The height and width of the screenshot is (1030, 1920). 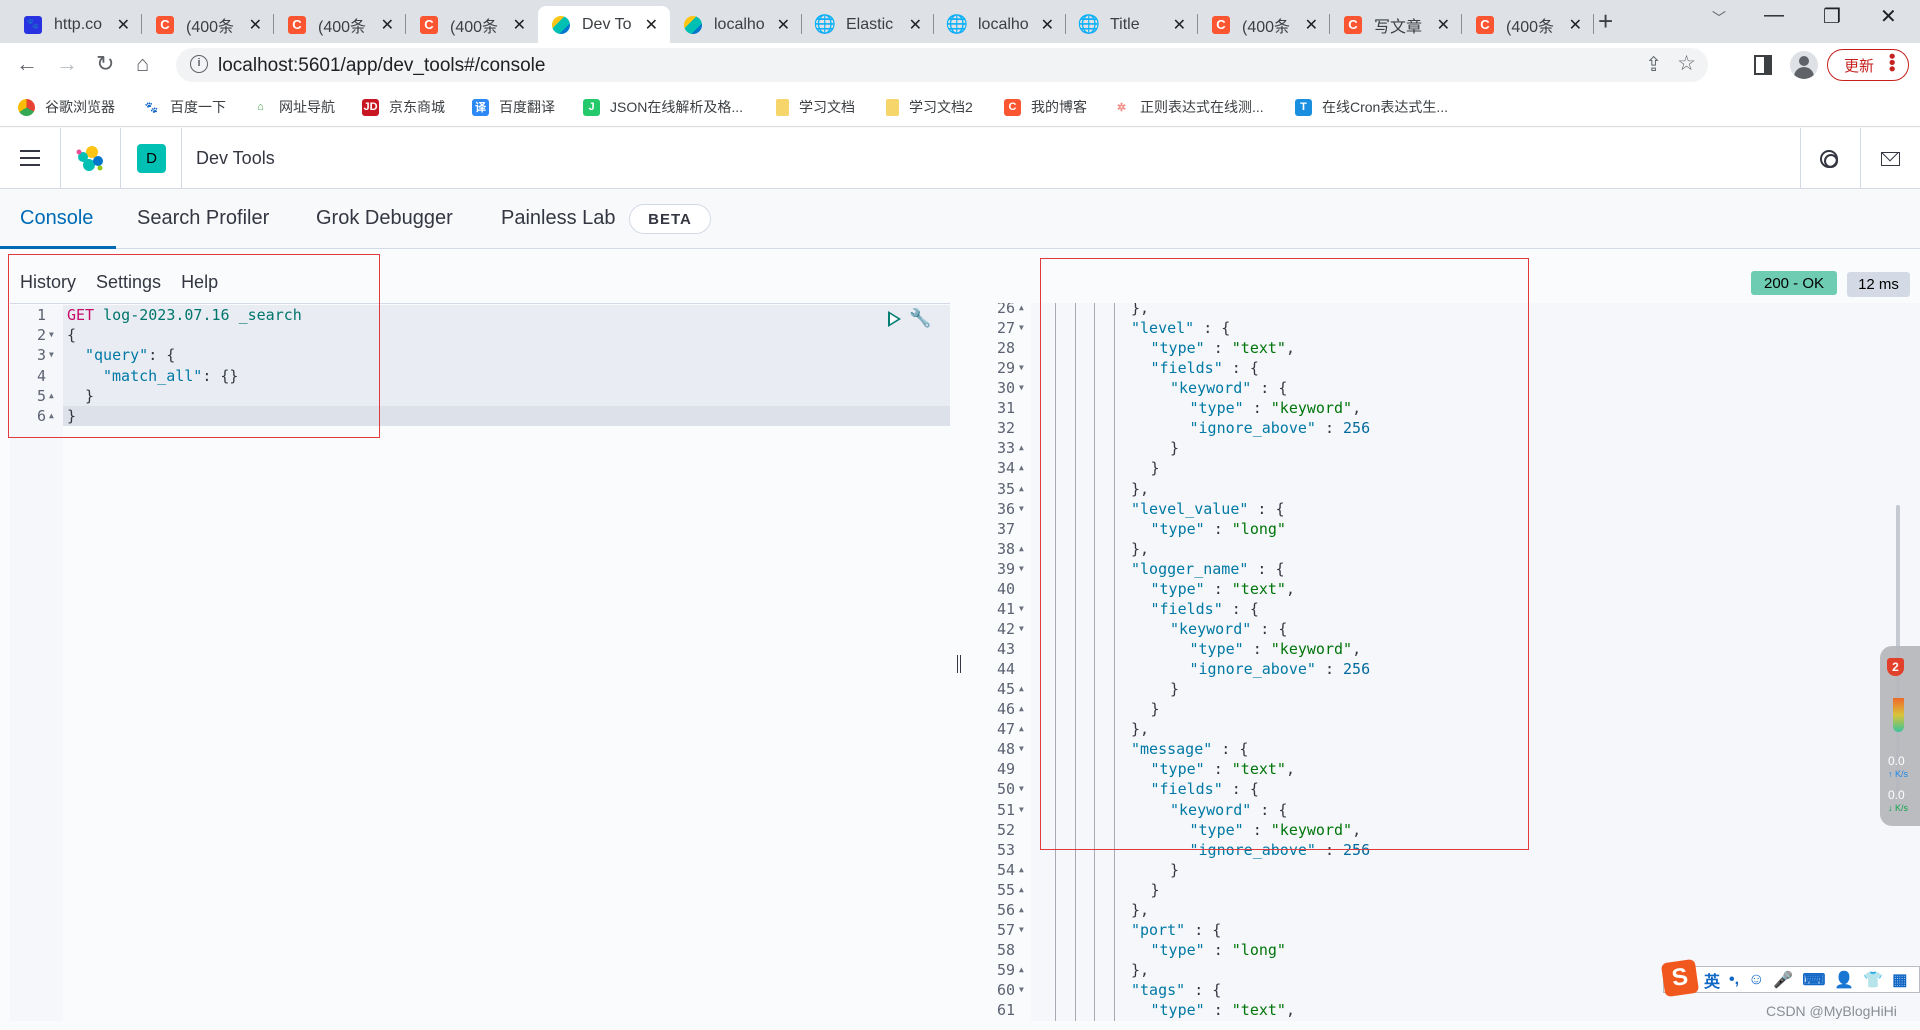 I want to click on bookmark-item: C 我的博客, so click(x=1045, y=107).